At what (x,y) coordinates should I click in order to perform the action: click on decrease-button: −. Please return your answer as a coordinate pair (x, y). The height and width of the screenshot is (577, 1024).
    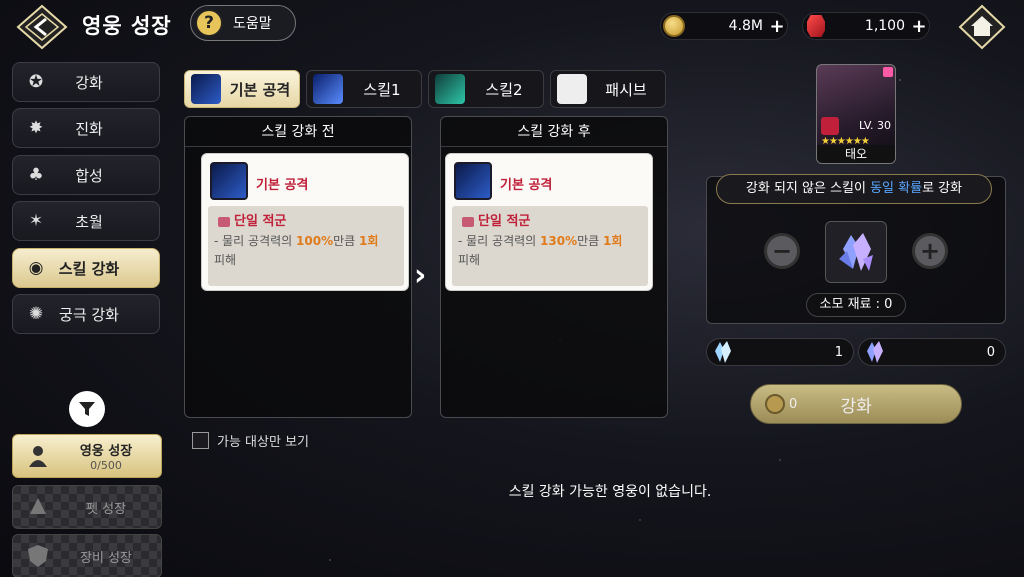
    Looking at the image, I should click on (782, 251).